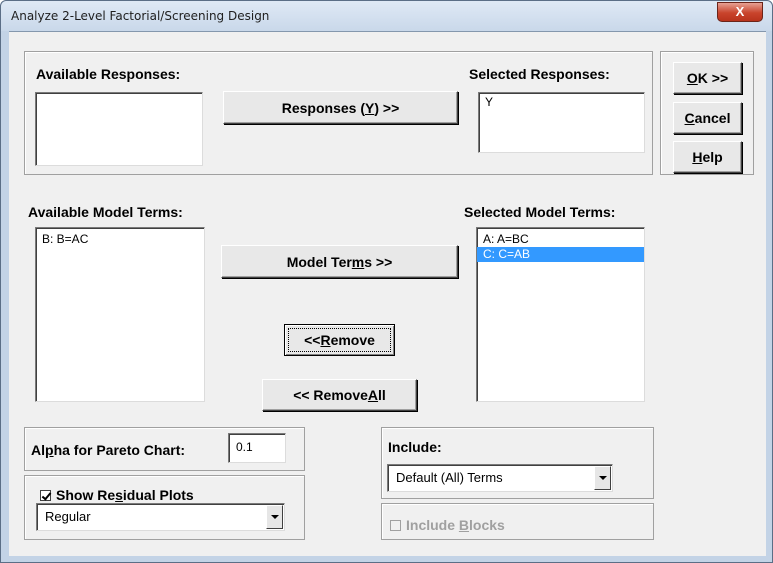 The height and width of the screenshot is (563, 773). Describe the element at coordinates (561, 102) in the screenshot. I see `list-item: Y` at that location.